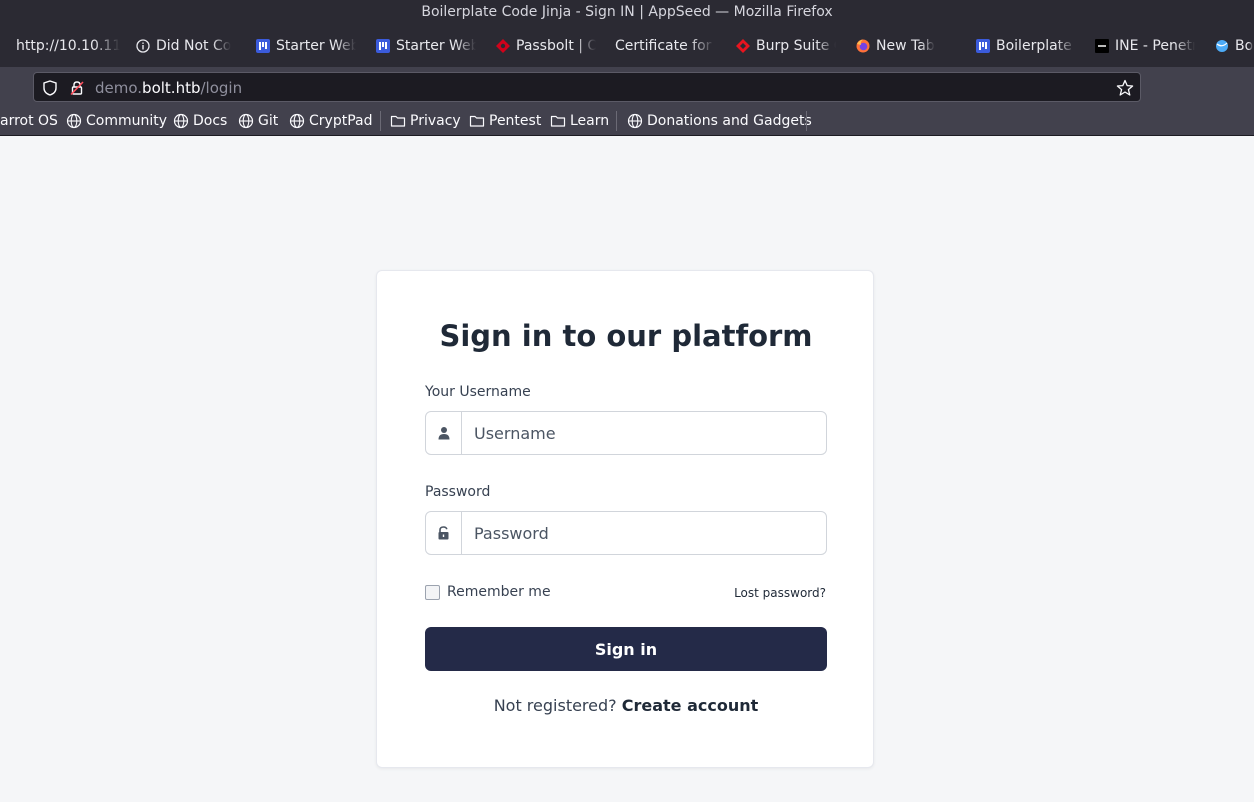 The image size is (1254, 802). I want to click on bookmark-parrot-os: arrot OS, so click(29, 121).